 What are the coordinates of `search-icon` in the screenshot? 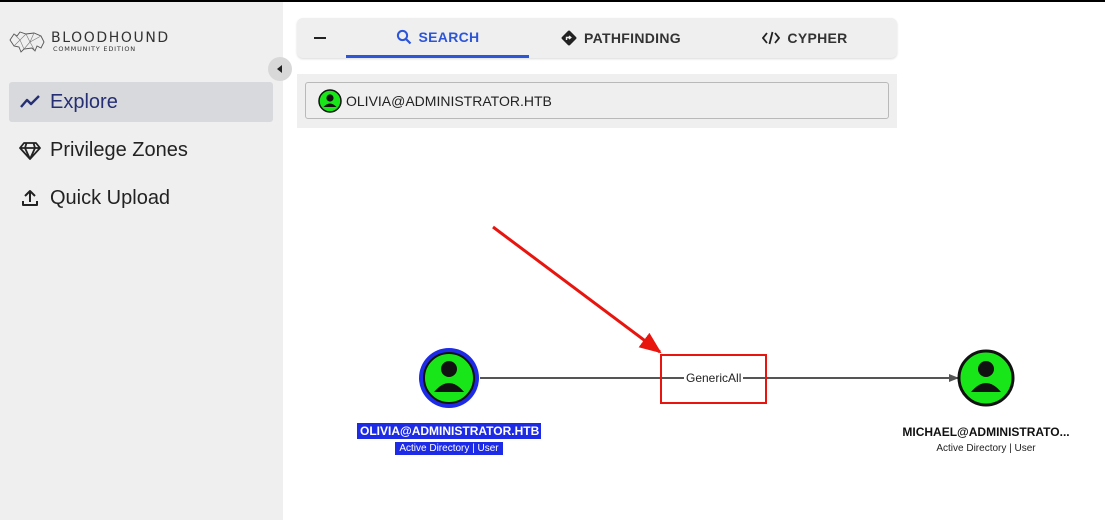 It's located at (404, 37).